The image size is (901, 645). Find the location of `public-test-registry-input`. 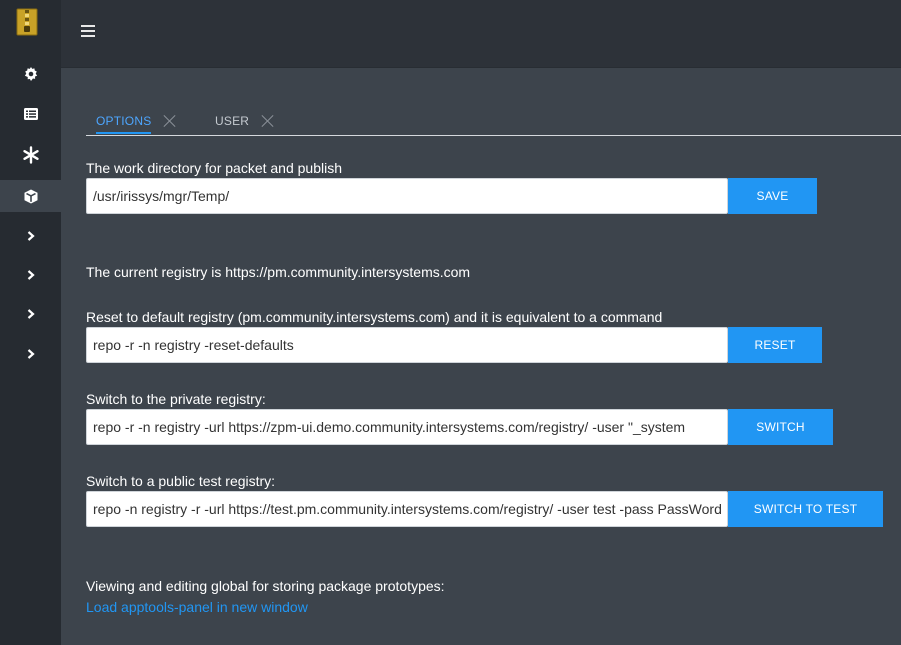

public-test-registry-input is located at coordinates (407, 509).